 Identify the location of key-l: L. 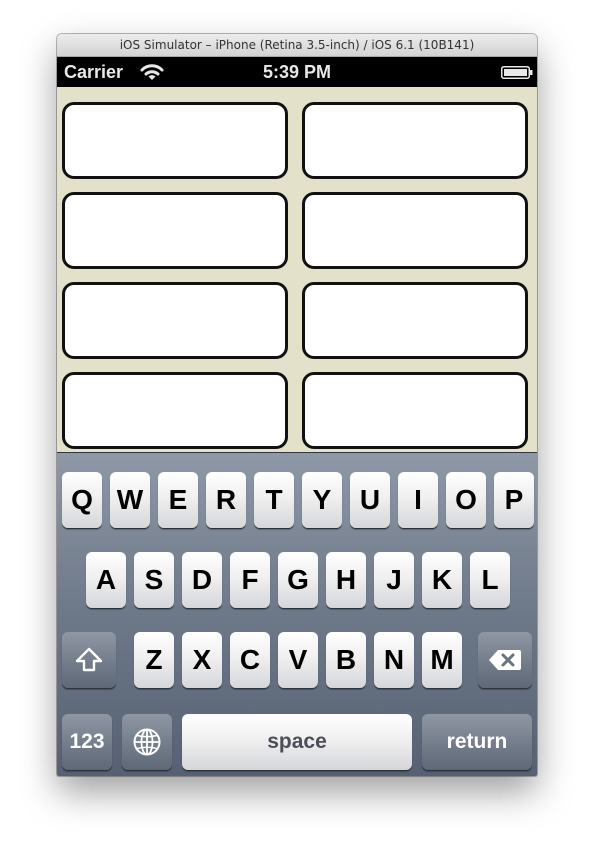
(490, 580).